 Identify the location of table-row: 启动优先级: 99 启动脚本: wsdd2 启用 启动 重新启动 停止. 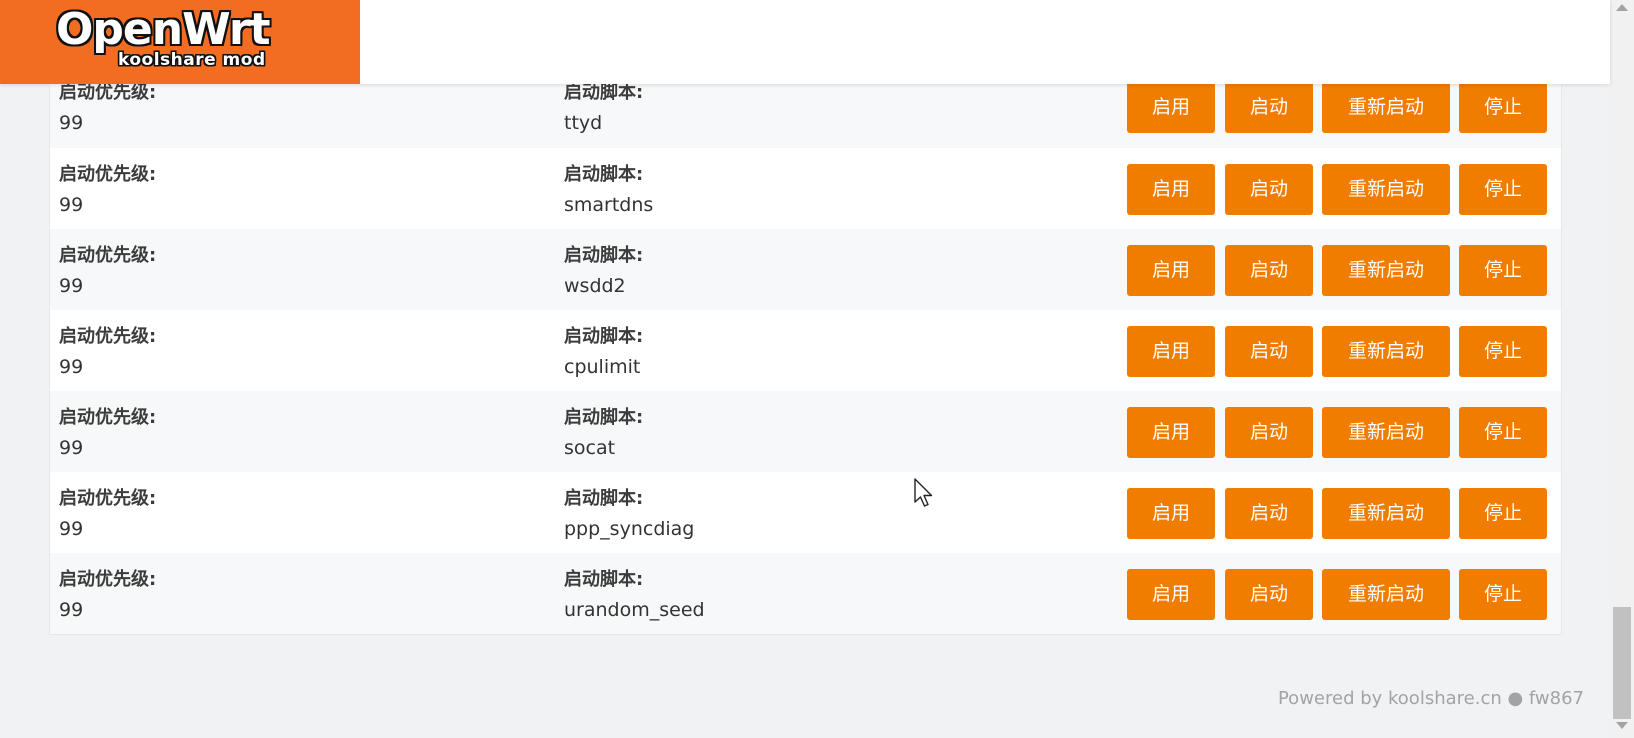
(805, 269).